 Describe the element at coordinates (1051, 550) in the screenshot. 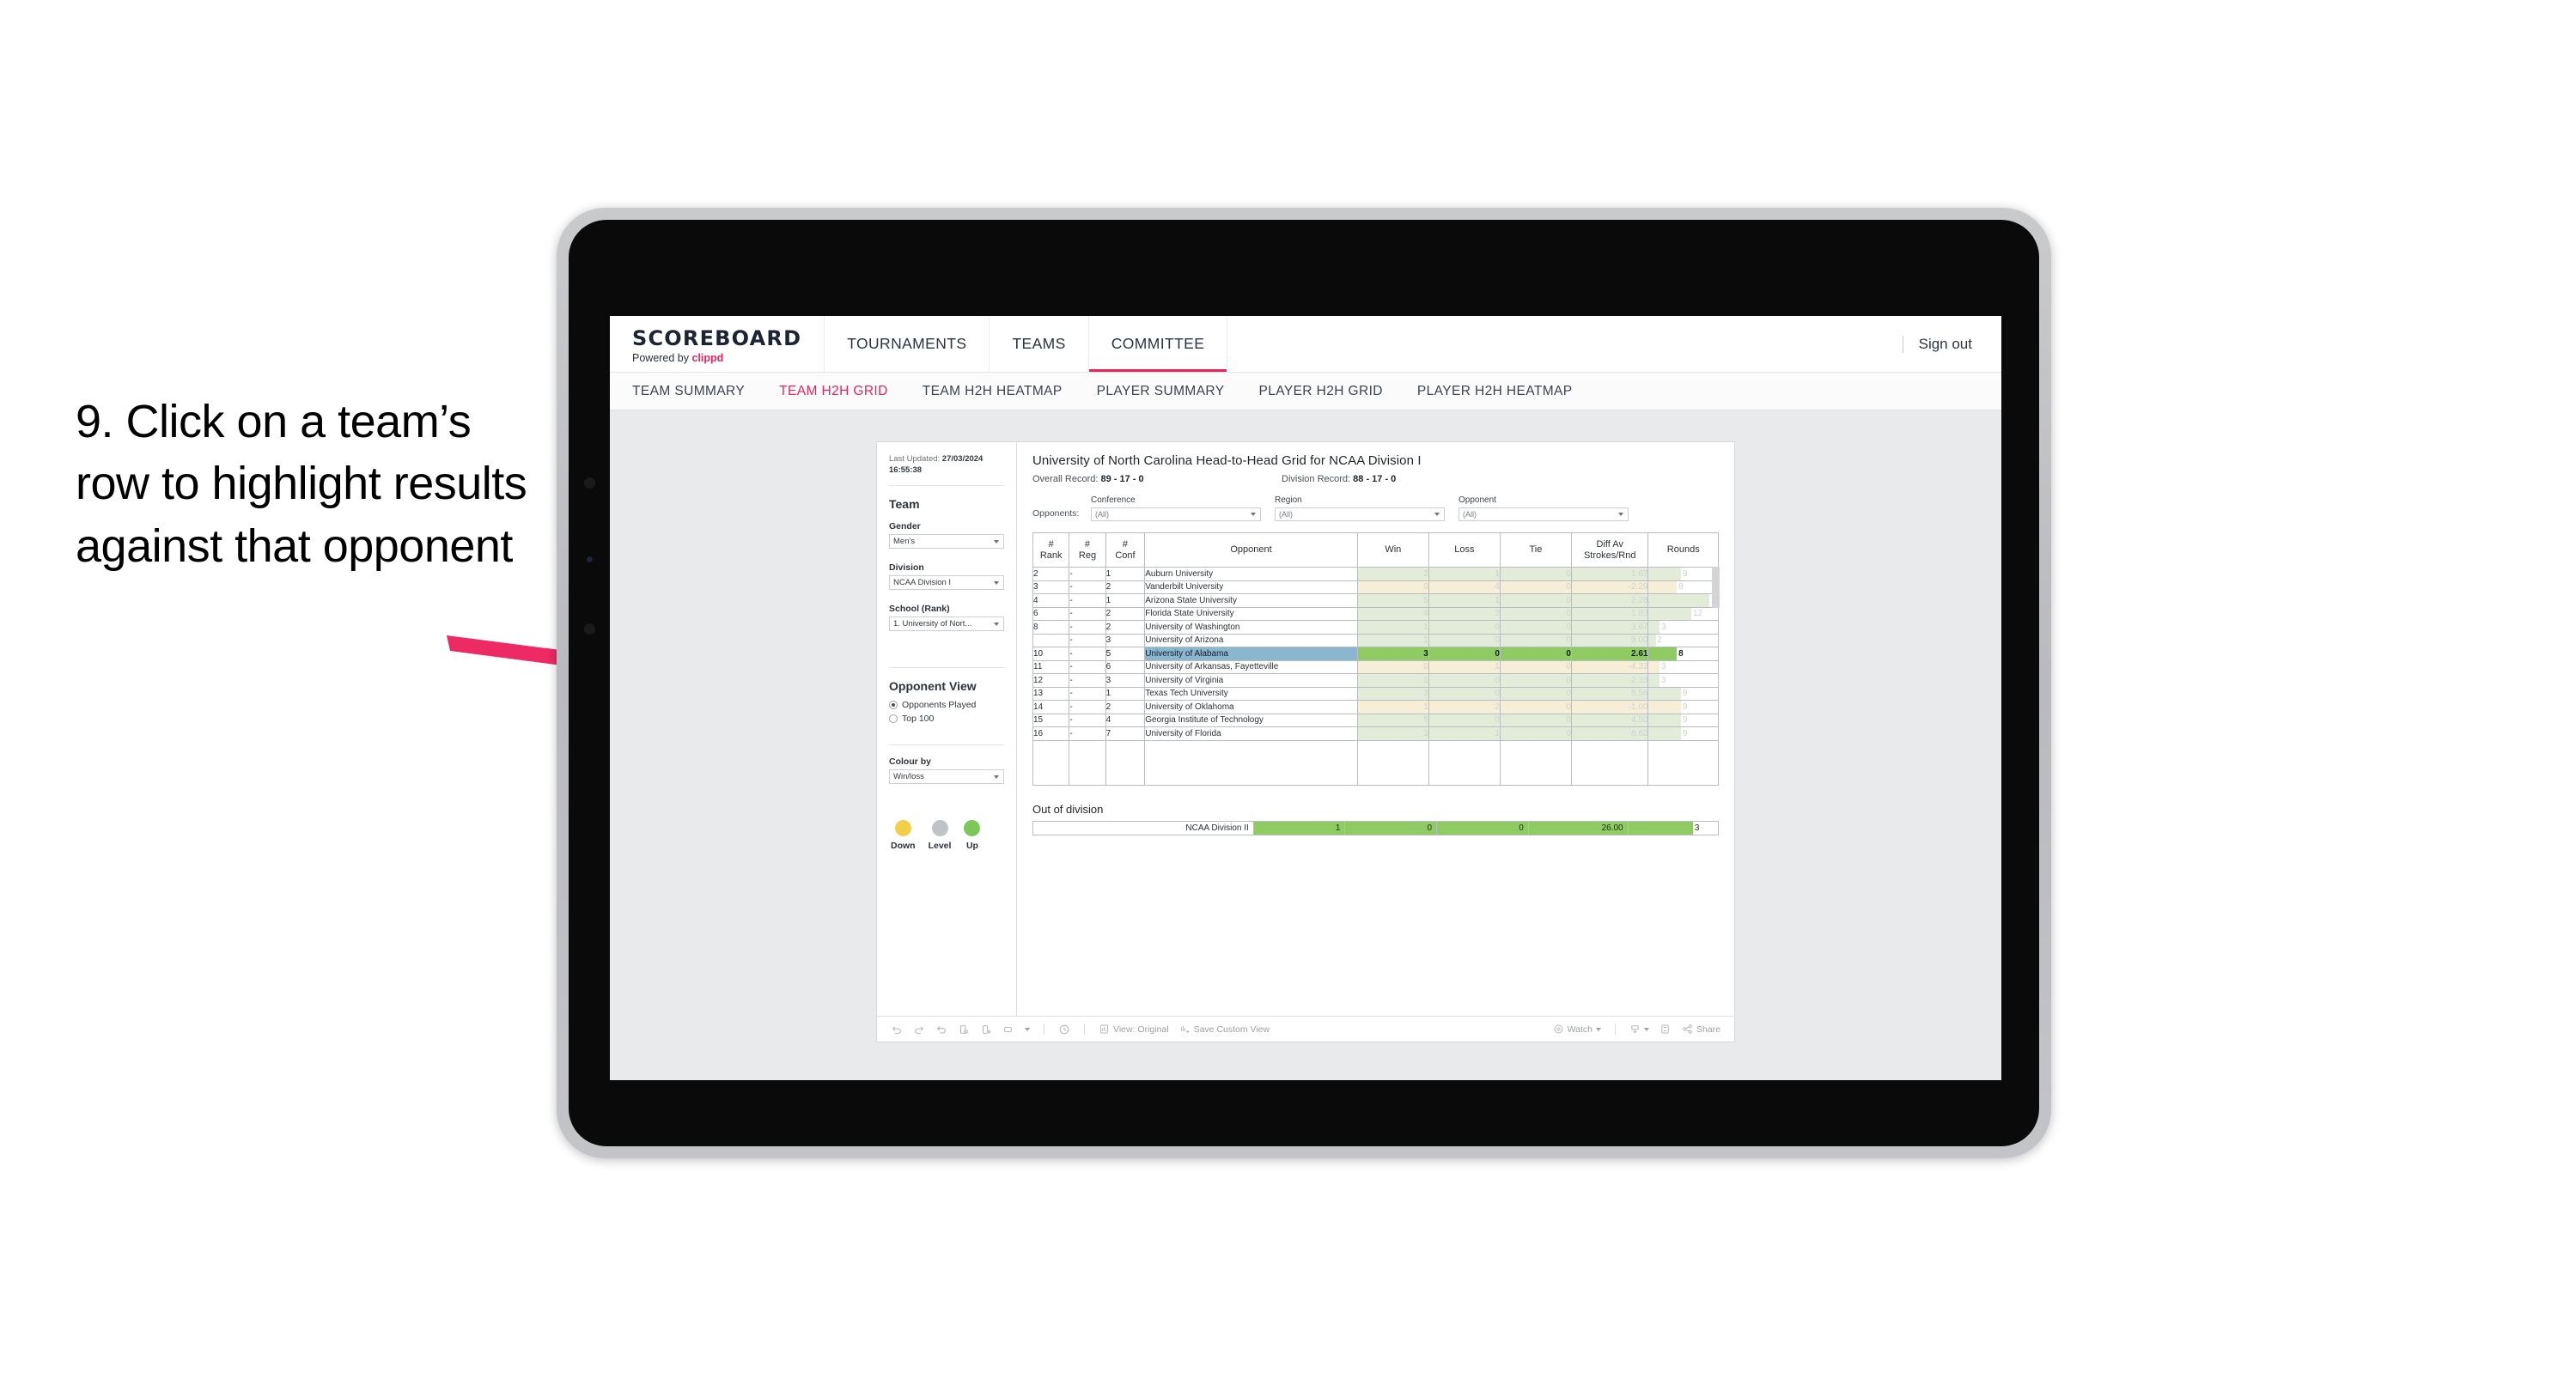

I see `col-rank: # Rank` at that location.